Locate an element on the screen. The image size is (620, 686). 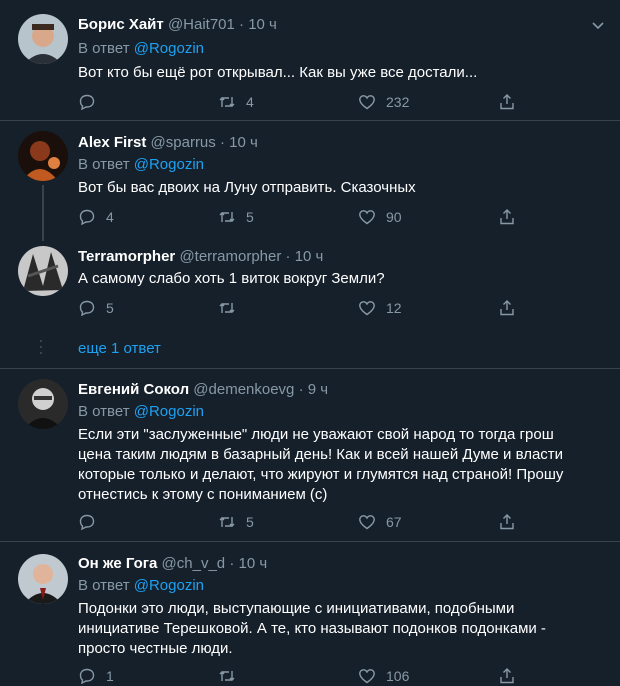
like-button: 12 is located at coordinates (380, 308).